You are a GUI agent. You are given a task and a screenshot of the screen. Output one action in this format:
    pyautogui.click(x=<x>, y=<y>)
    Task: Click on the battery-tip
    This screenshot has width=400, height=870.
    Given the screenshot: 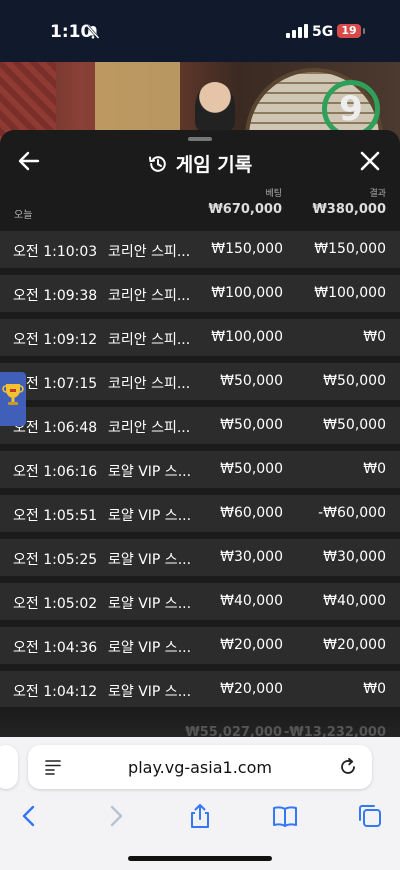 What is the action you would take?
    pyautogui.click(x=364, y=31)
    